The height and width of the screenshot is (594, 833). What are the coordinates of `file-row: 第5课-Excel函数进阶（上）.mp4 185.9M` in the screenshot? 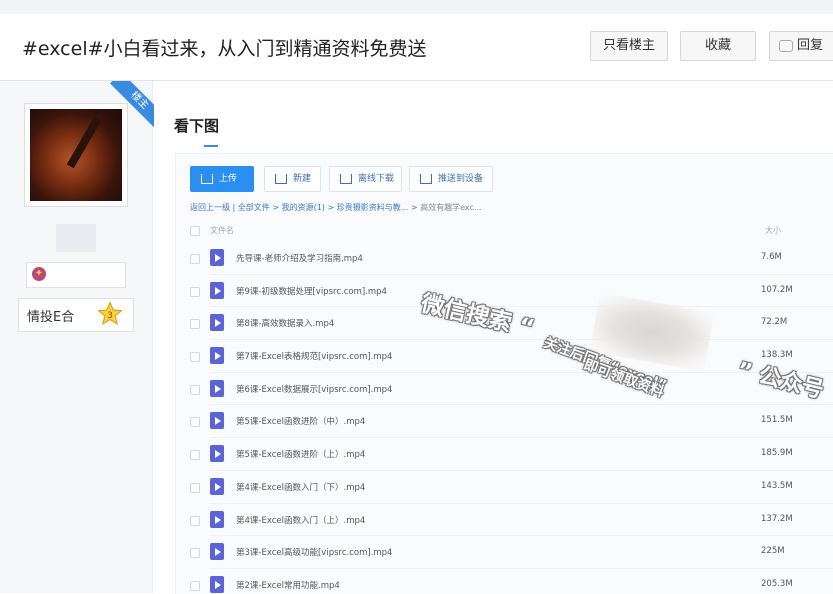 It's located at (504, 454).